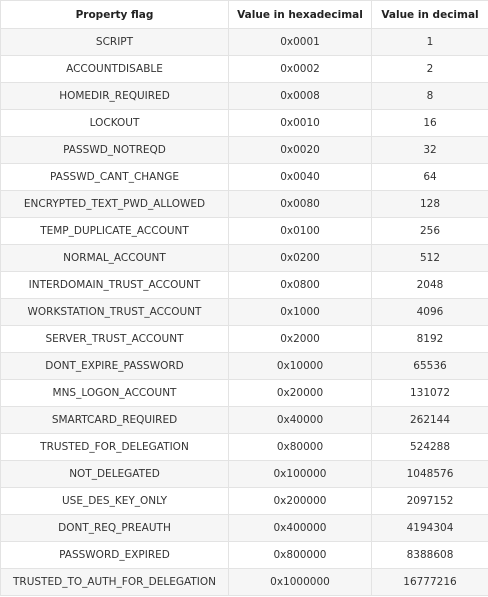  I want to click on table-row: DONT_EXPIRE_PASSWORD 0x10000 65536, so click(244, 366).